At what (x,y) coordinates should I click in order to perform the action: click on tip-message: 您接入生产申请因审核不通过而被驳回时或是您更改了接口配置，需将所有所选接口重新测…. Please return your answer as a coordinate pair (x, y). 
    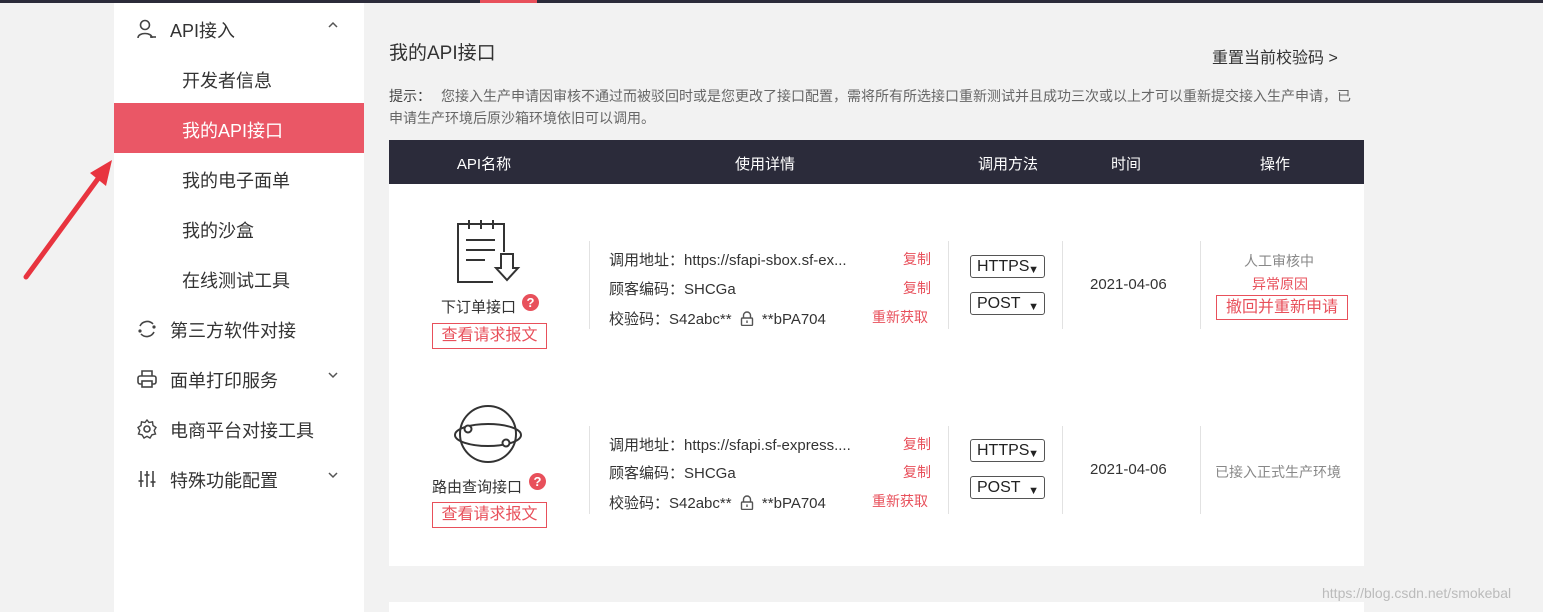
    Looking at the image, I should click on (870, 107).